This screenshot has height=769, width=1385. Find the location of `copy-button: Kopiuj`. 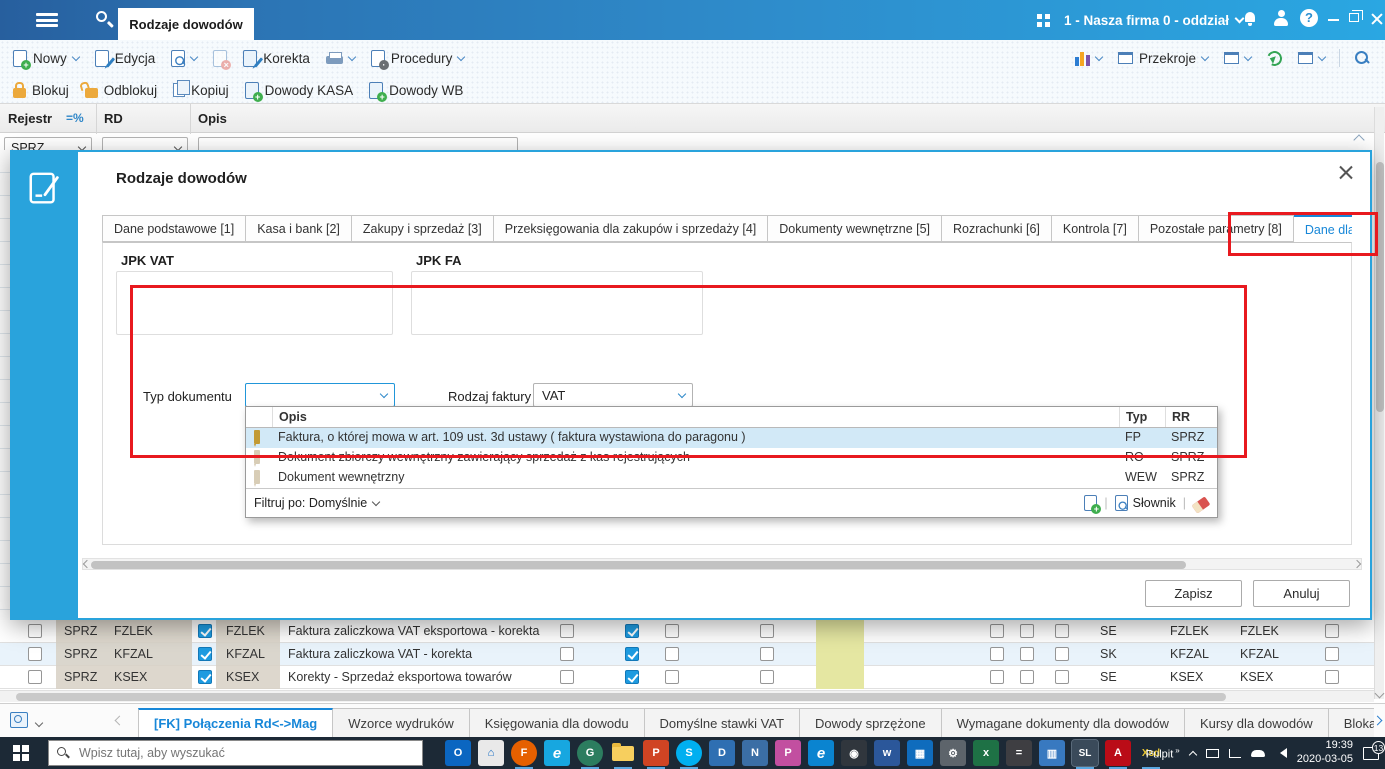

copy-button: Kopiuj is located at coordinates (201, 90).